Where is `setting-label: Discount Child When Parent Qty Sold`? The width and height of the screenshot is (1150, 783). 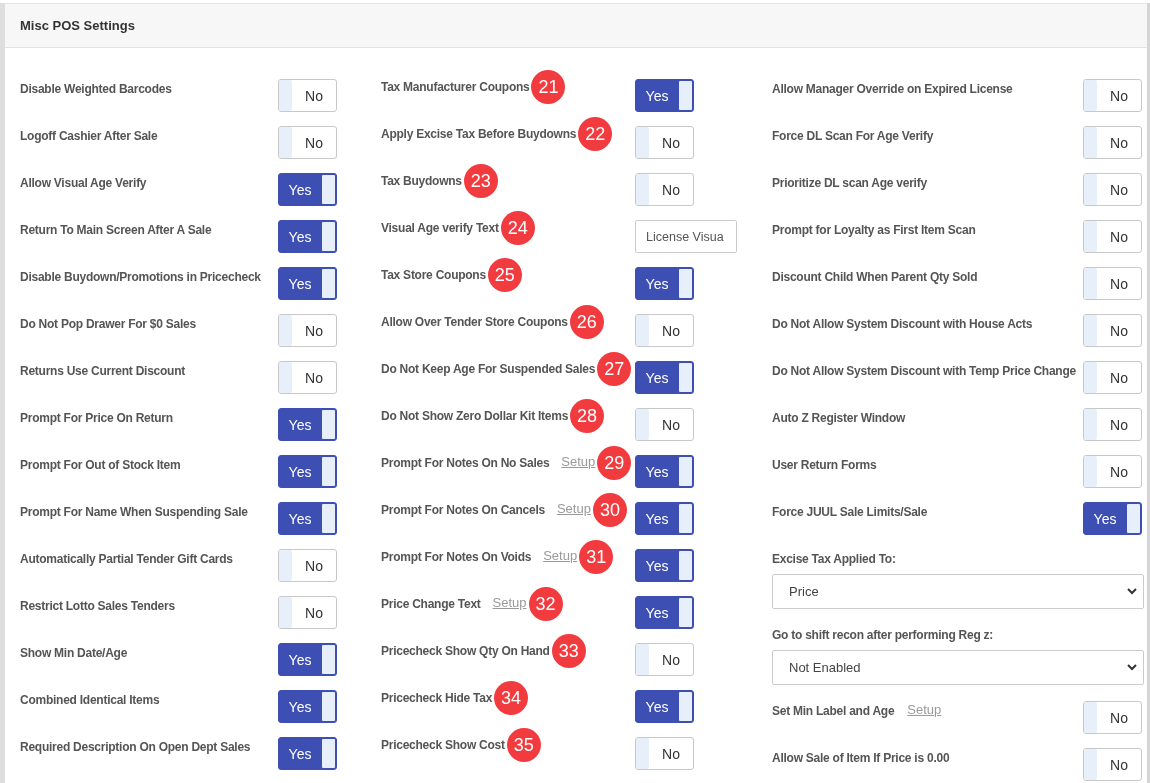
setting-label: Discount Child When Parent Qty Sold is located at coordinates (875, 276).